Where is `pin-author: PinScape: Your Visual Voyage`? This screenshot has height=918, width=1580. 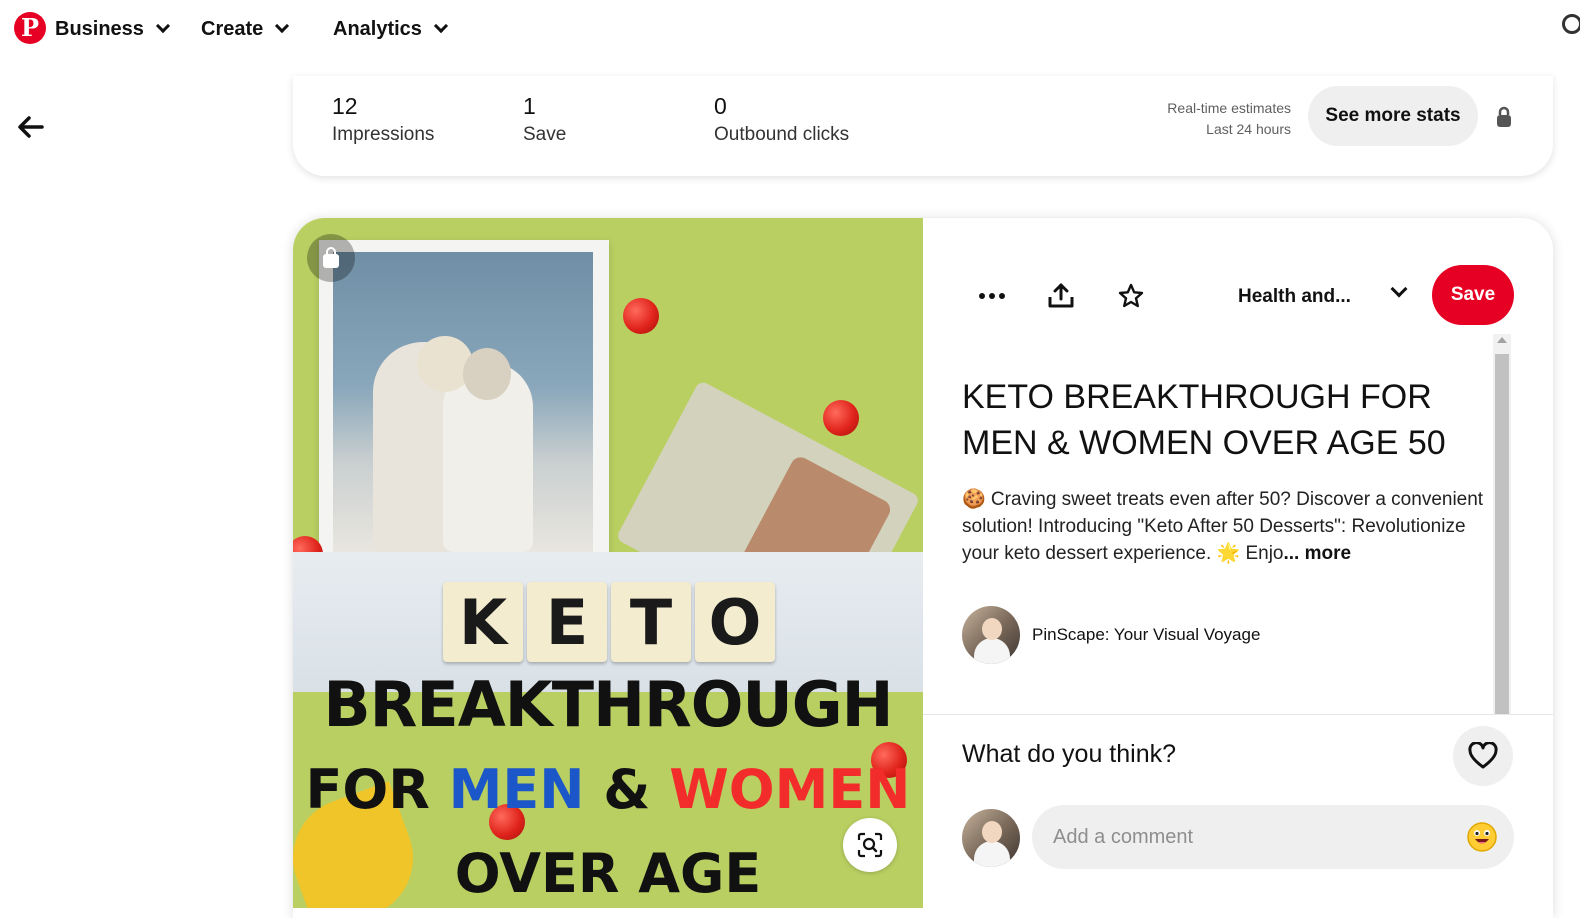
pin-author: PinScape: Your Visual Voyage is located at coordinates (1111, 635).